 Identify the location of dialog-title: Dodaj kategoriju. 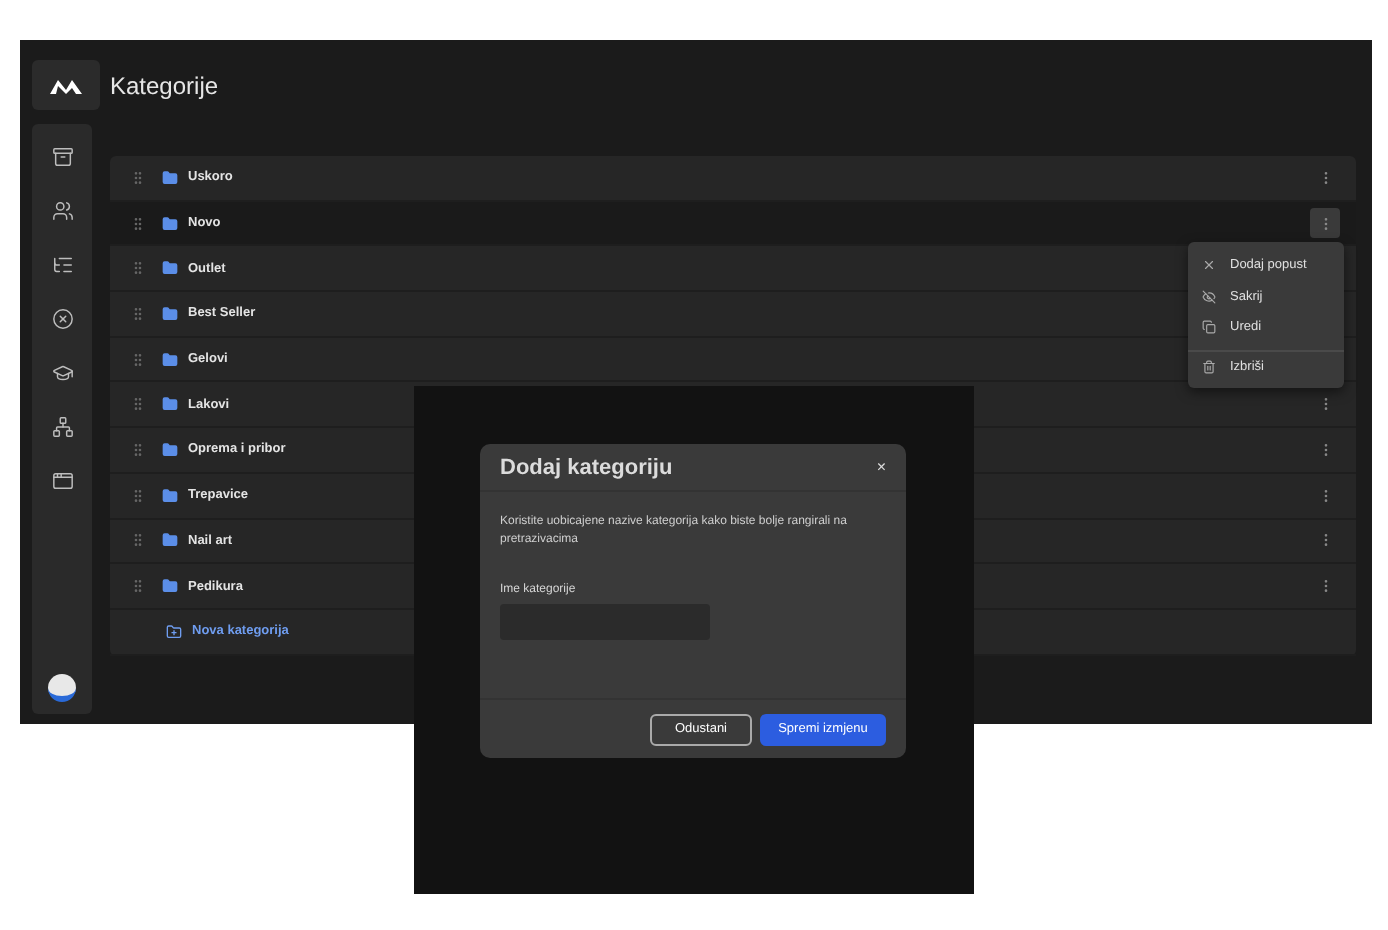
(586, 467).